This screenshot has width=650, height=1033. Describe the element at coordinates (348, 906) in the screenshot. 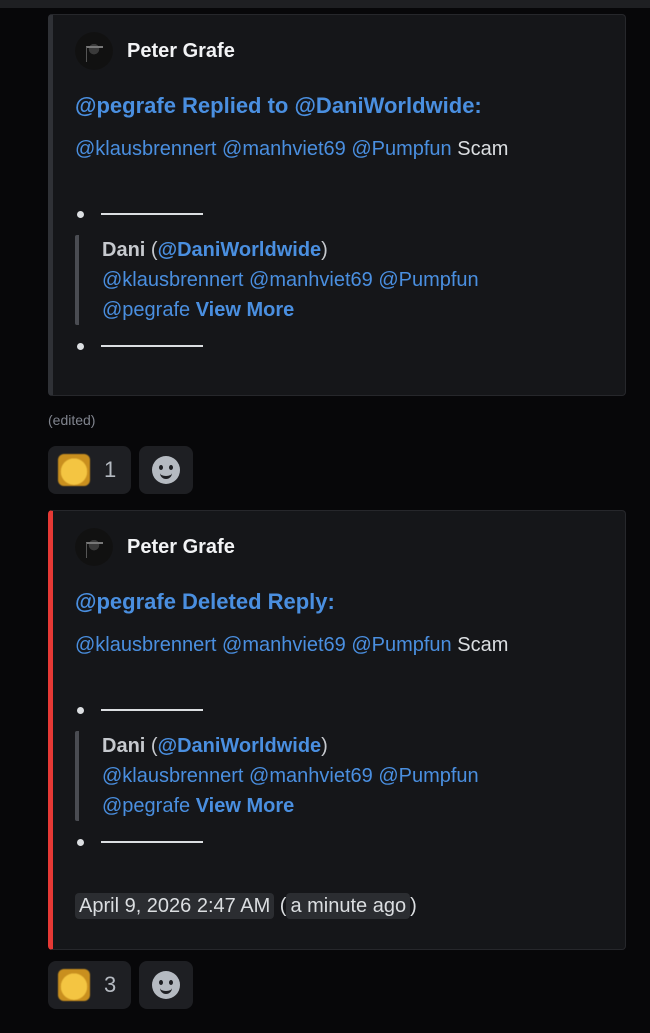

I see `relative-time: a minute ago` at that location.